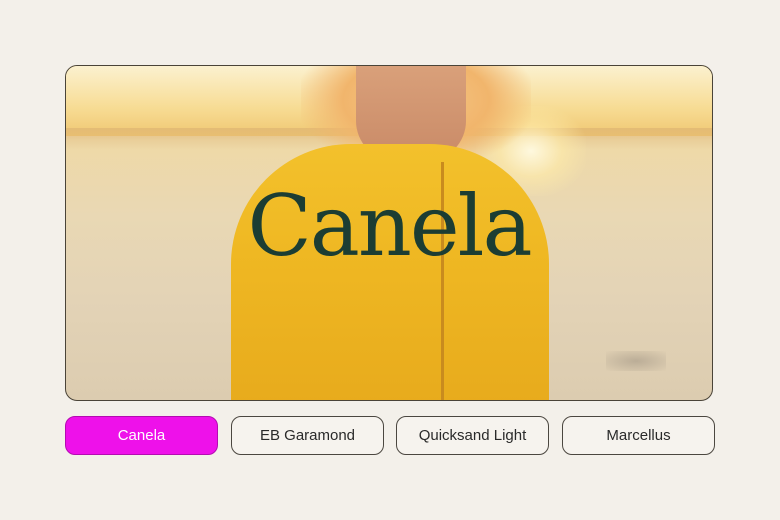 This screenshot has height=520, width=780. What do you see at coordinates (638, 435) in the screenshot?
I see `font-option-marcellus: Marcellus` at bounding box center [638, 435].